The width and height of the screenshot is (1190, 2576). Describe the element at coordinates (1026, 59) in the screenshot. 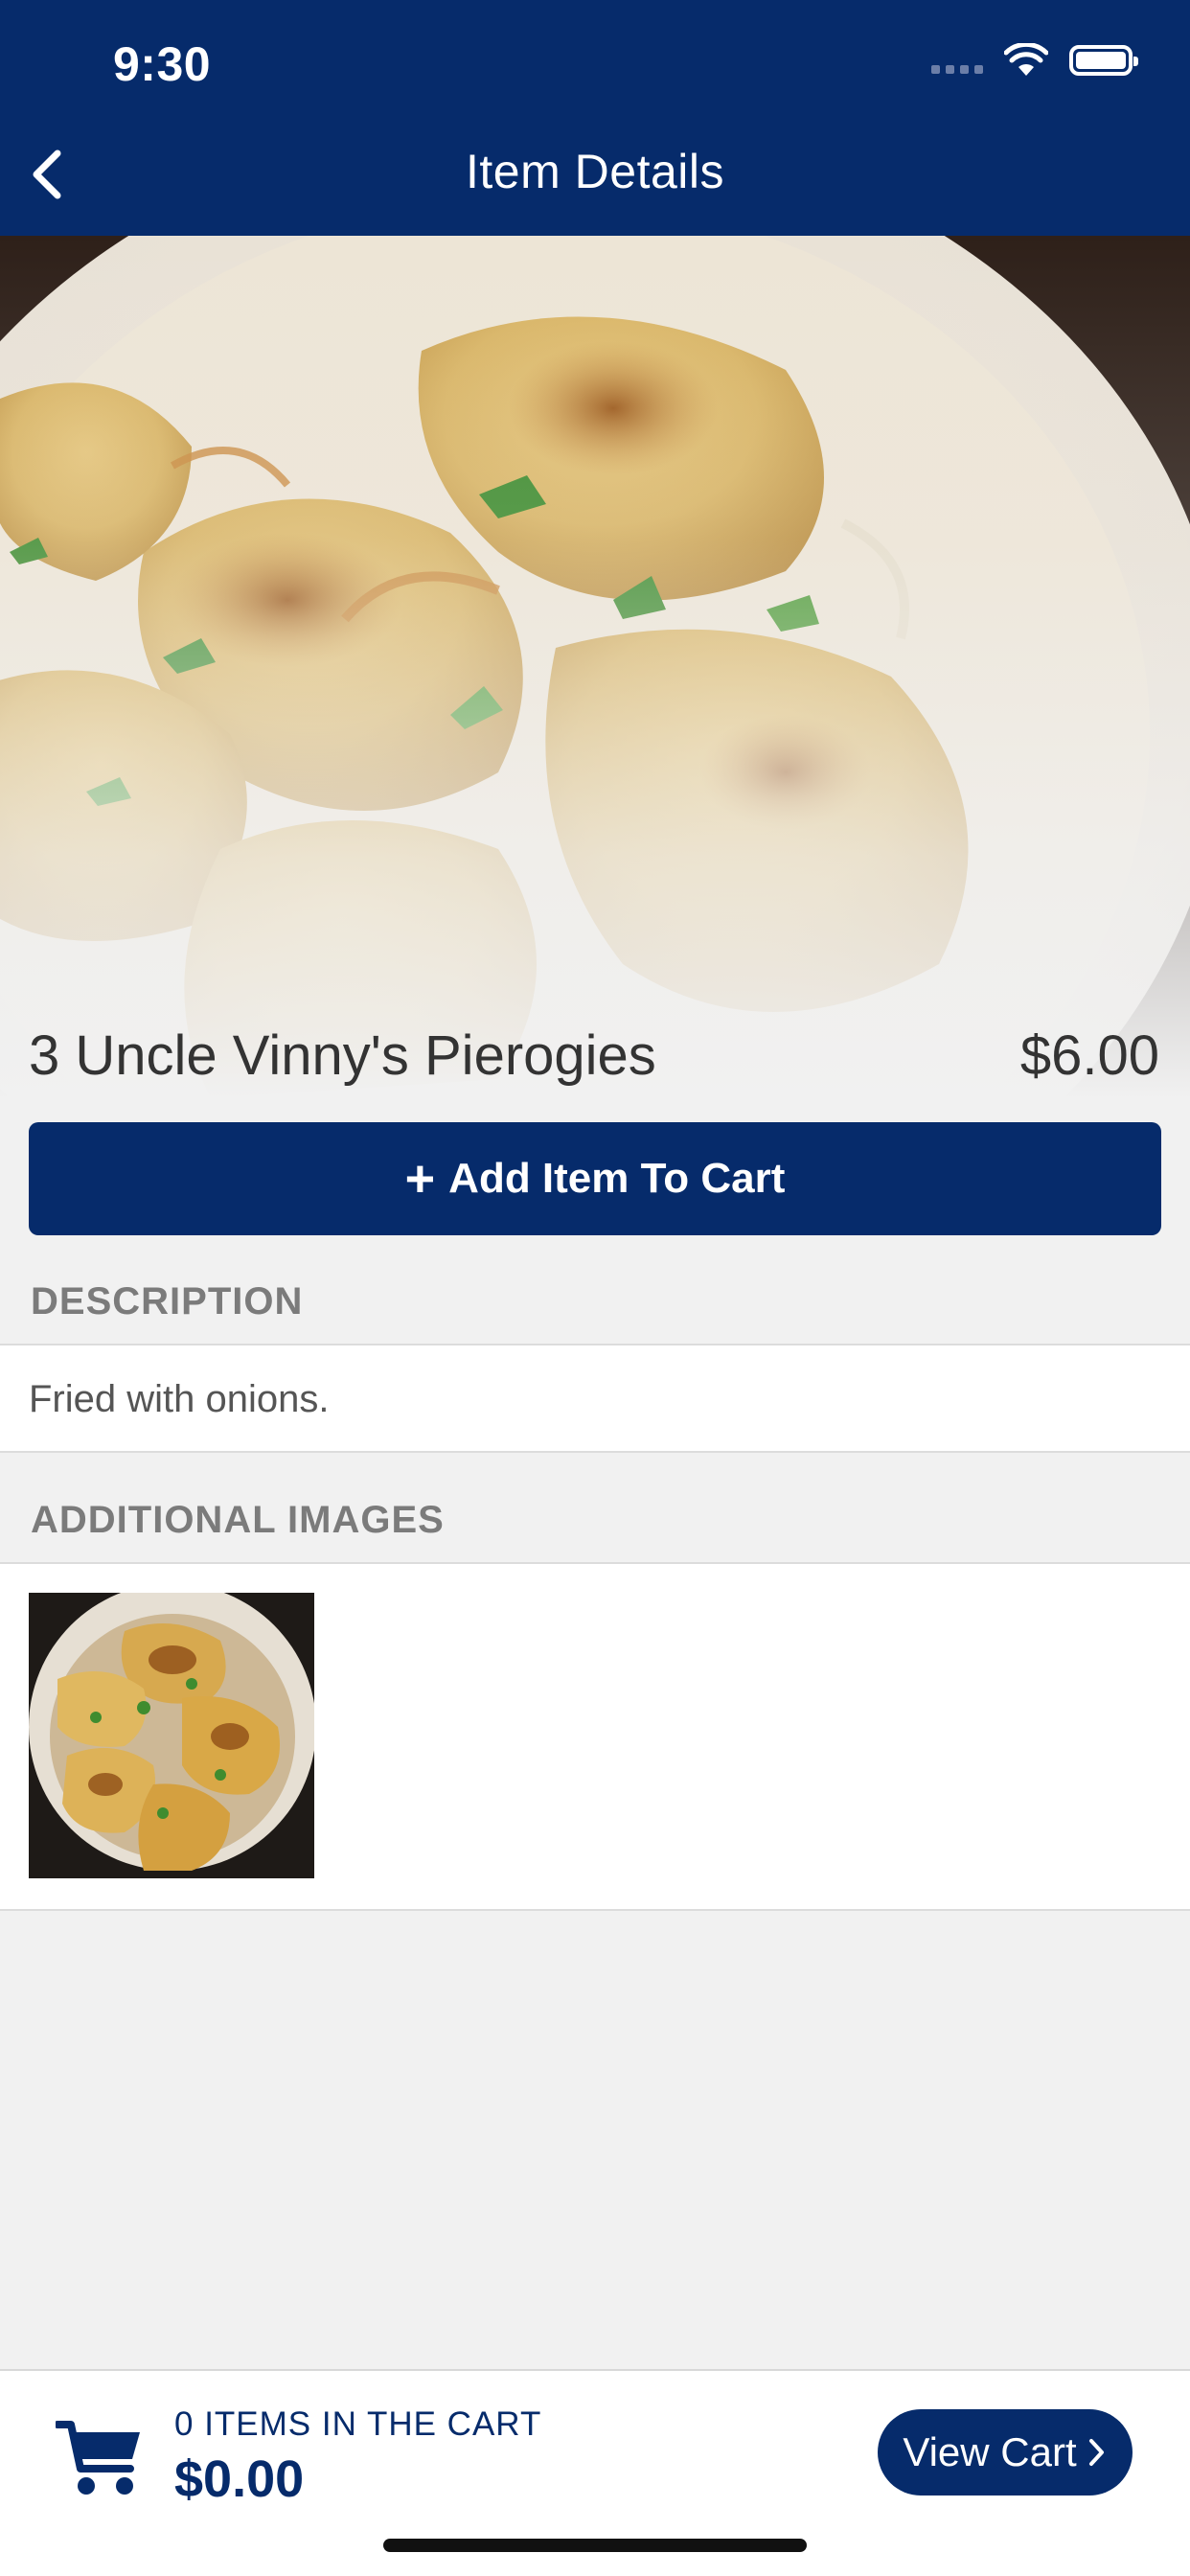

I see `wifi-icon` at that location.